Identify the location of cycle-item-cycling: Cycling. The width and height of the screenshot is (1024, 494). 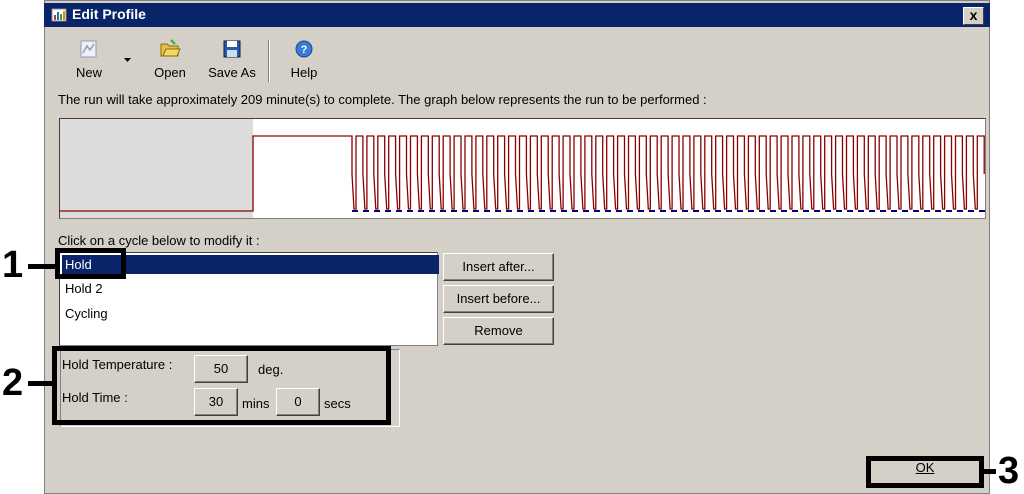
(250, 313).